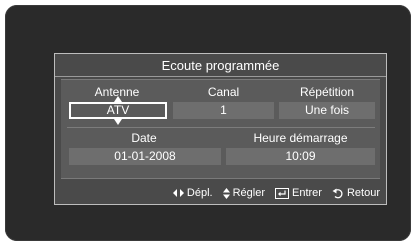  Describe the element at coordinates (178, 193) in the screenshot. I see `left-right-arrows-icon` at that location.